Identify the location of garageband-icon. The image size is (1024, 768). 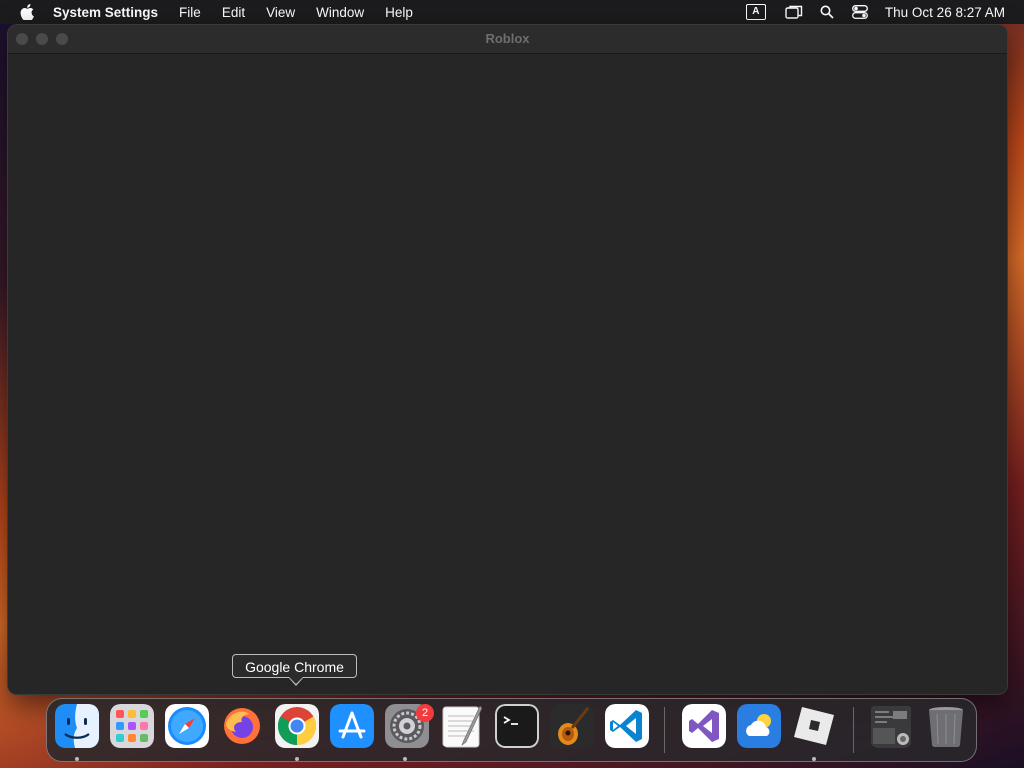
(572, 726).